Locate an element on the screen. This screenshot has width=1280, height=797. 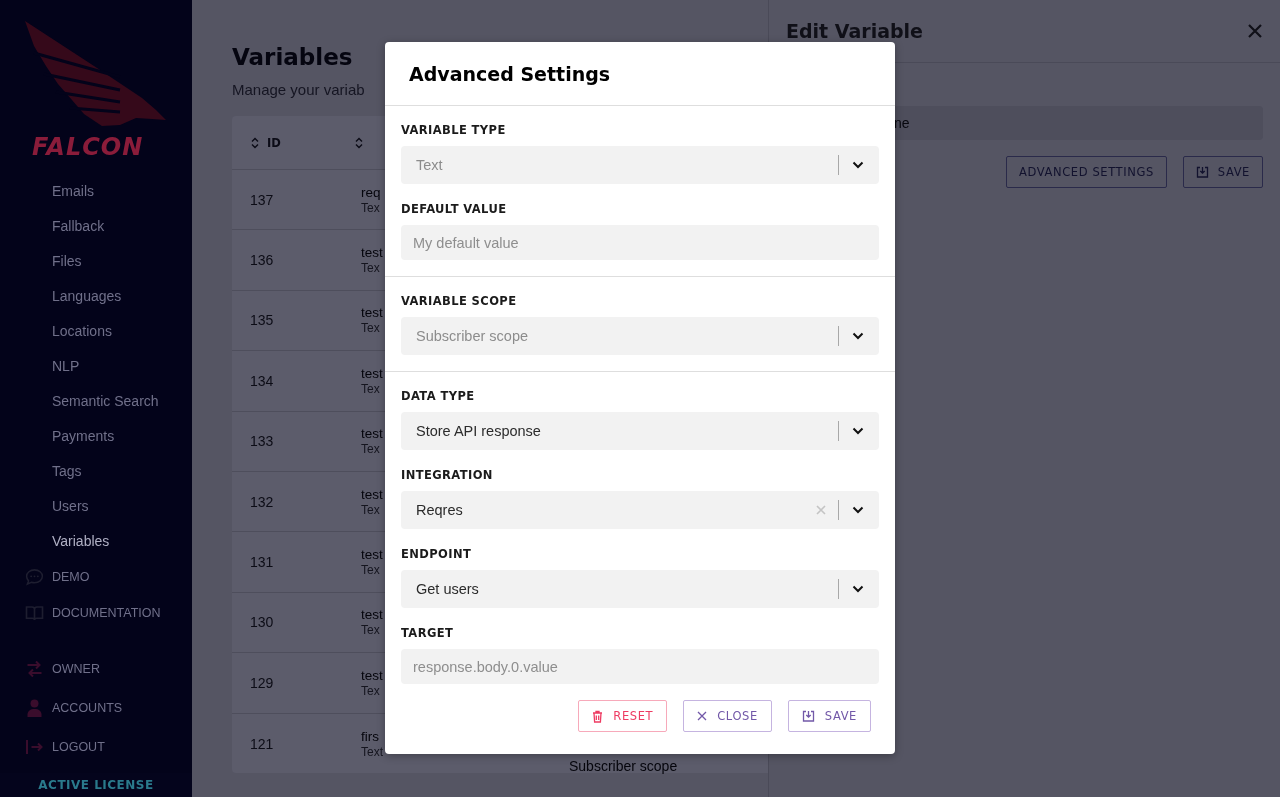
swap-arrows-icon is located at coordinates (34, 668).